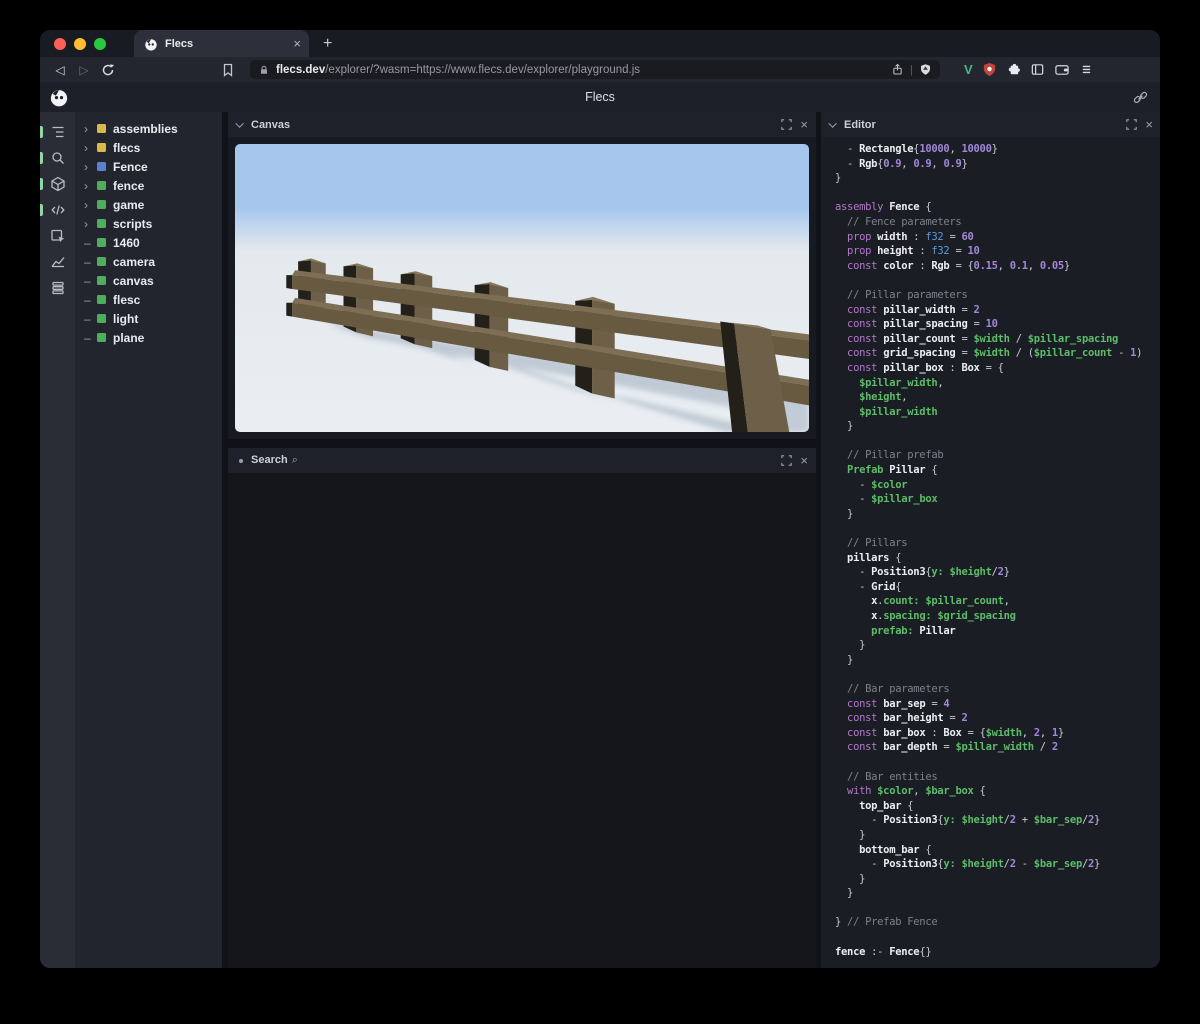 The height and width of the screenshot is (1024, 1200). What do you see at coordinates (241, 460) in the screenshot?
I see `collapsed-dot-icon` at bounding box center [241, 460].